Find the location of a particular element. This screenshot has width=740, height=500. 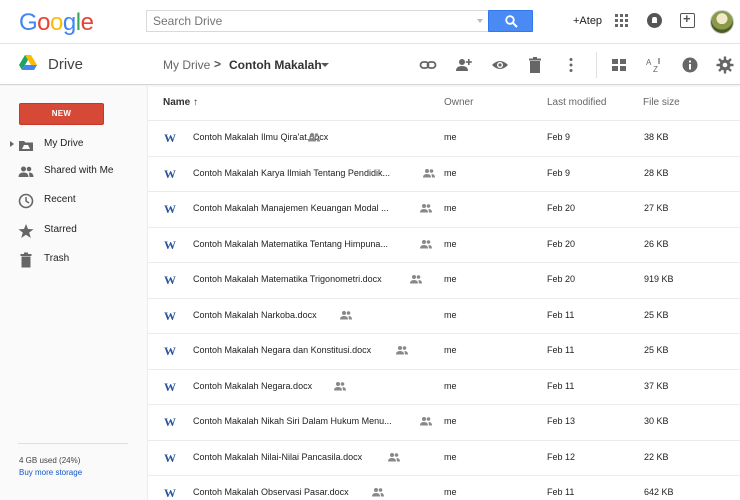

drive-logo-icon is located at coordinates (28, 62).